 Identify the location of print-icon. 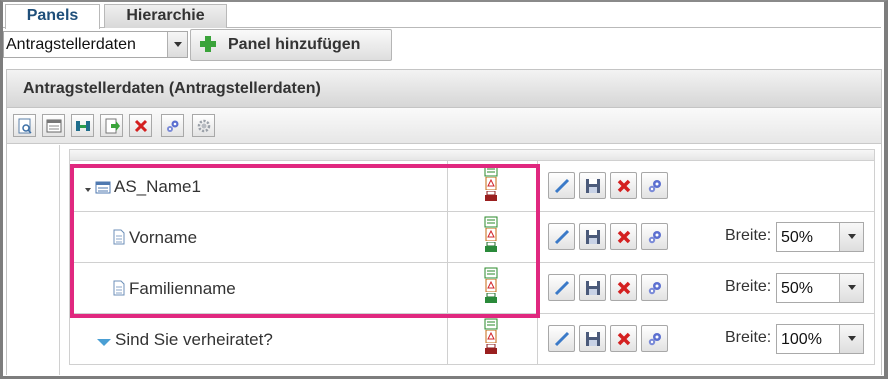
(491, 349).